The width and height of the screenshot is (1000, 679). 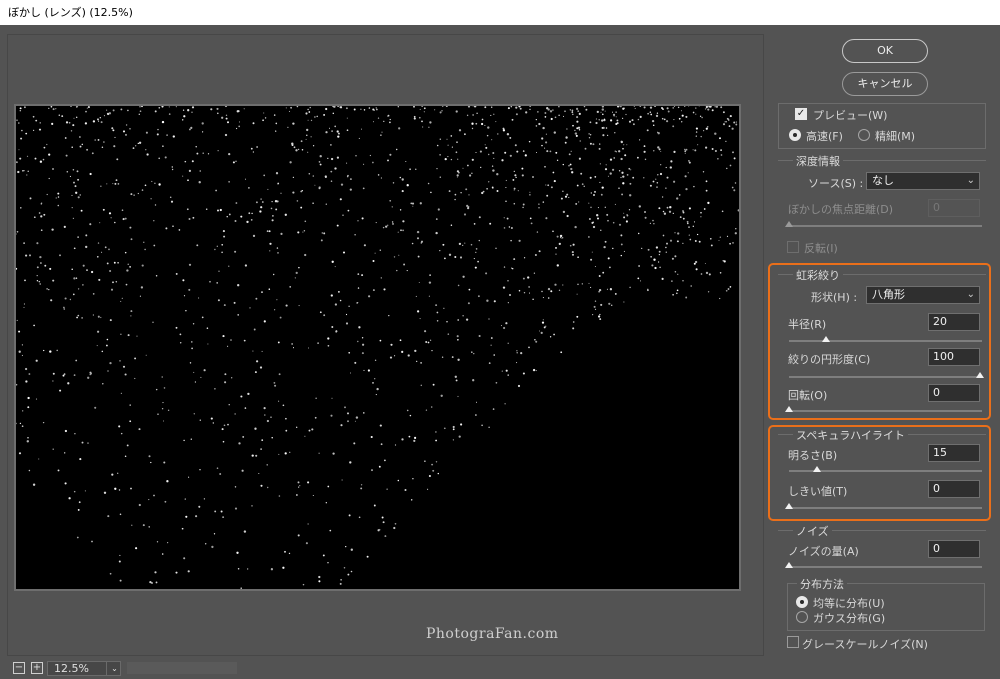 I want to click on source-select: なし ⌄, so click(x=923, y=181).